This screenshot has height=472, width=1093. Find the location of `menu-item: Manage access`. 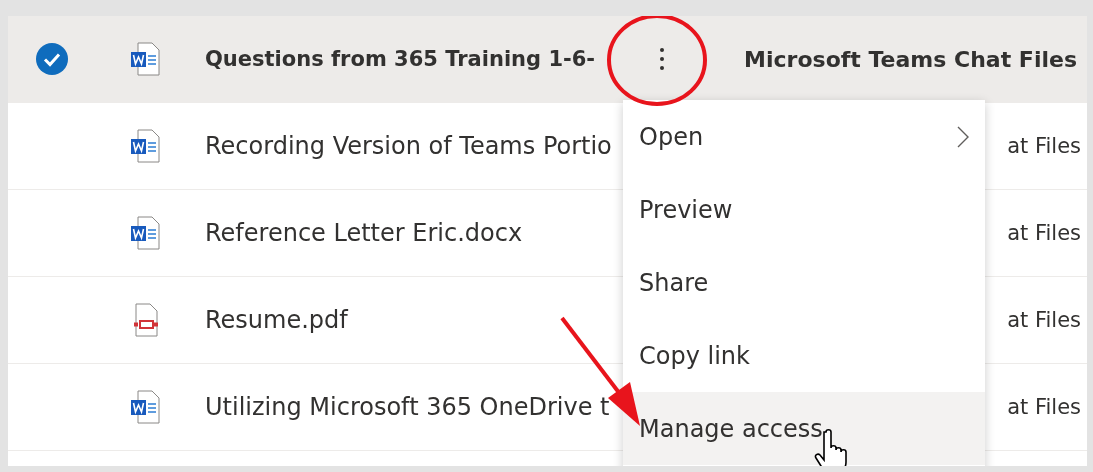

menu-item: Manage access is located at coordinates (804, 428).